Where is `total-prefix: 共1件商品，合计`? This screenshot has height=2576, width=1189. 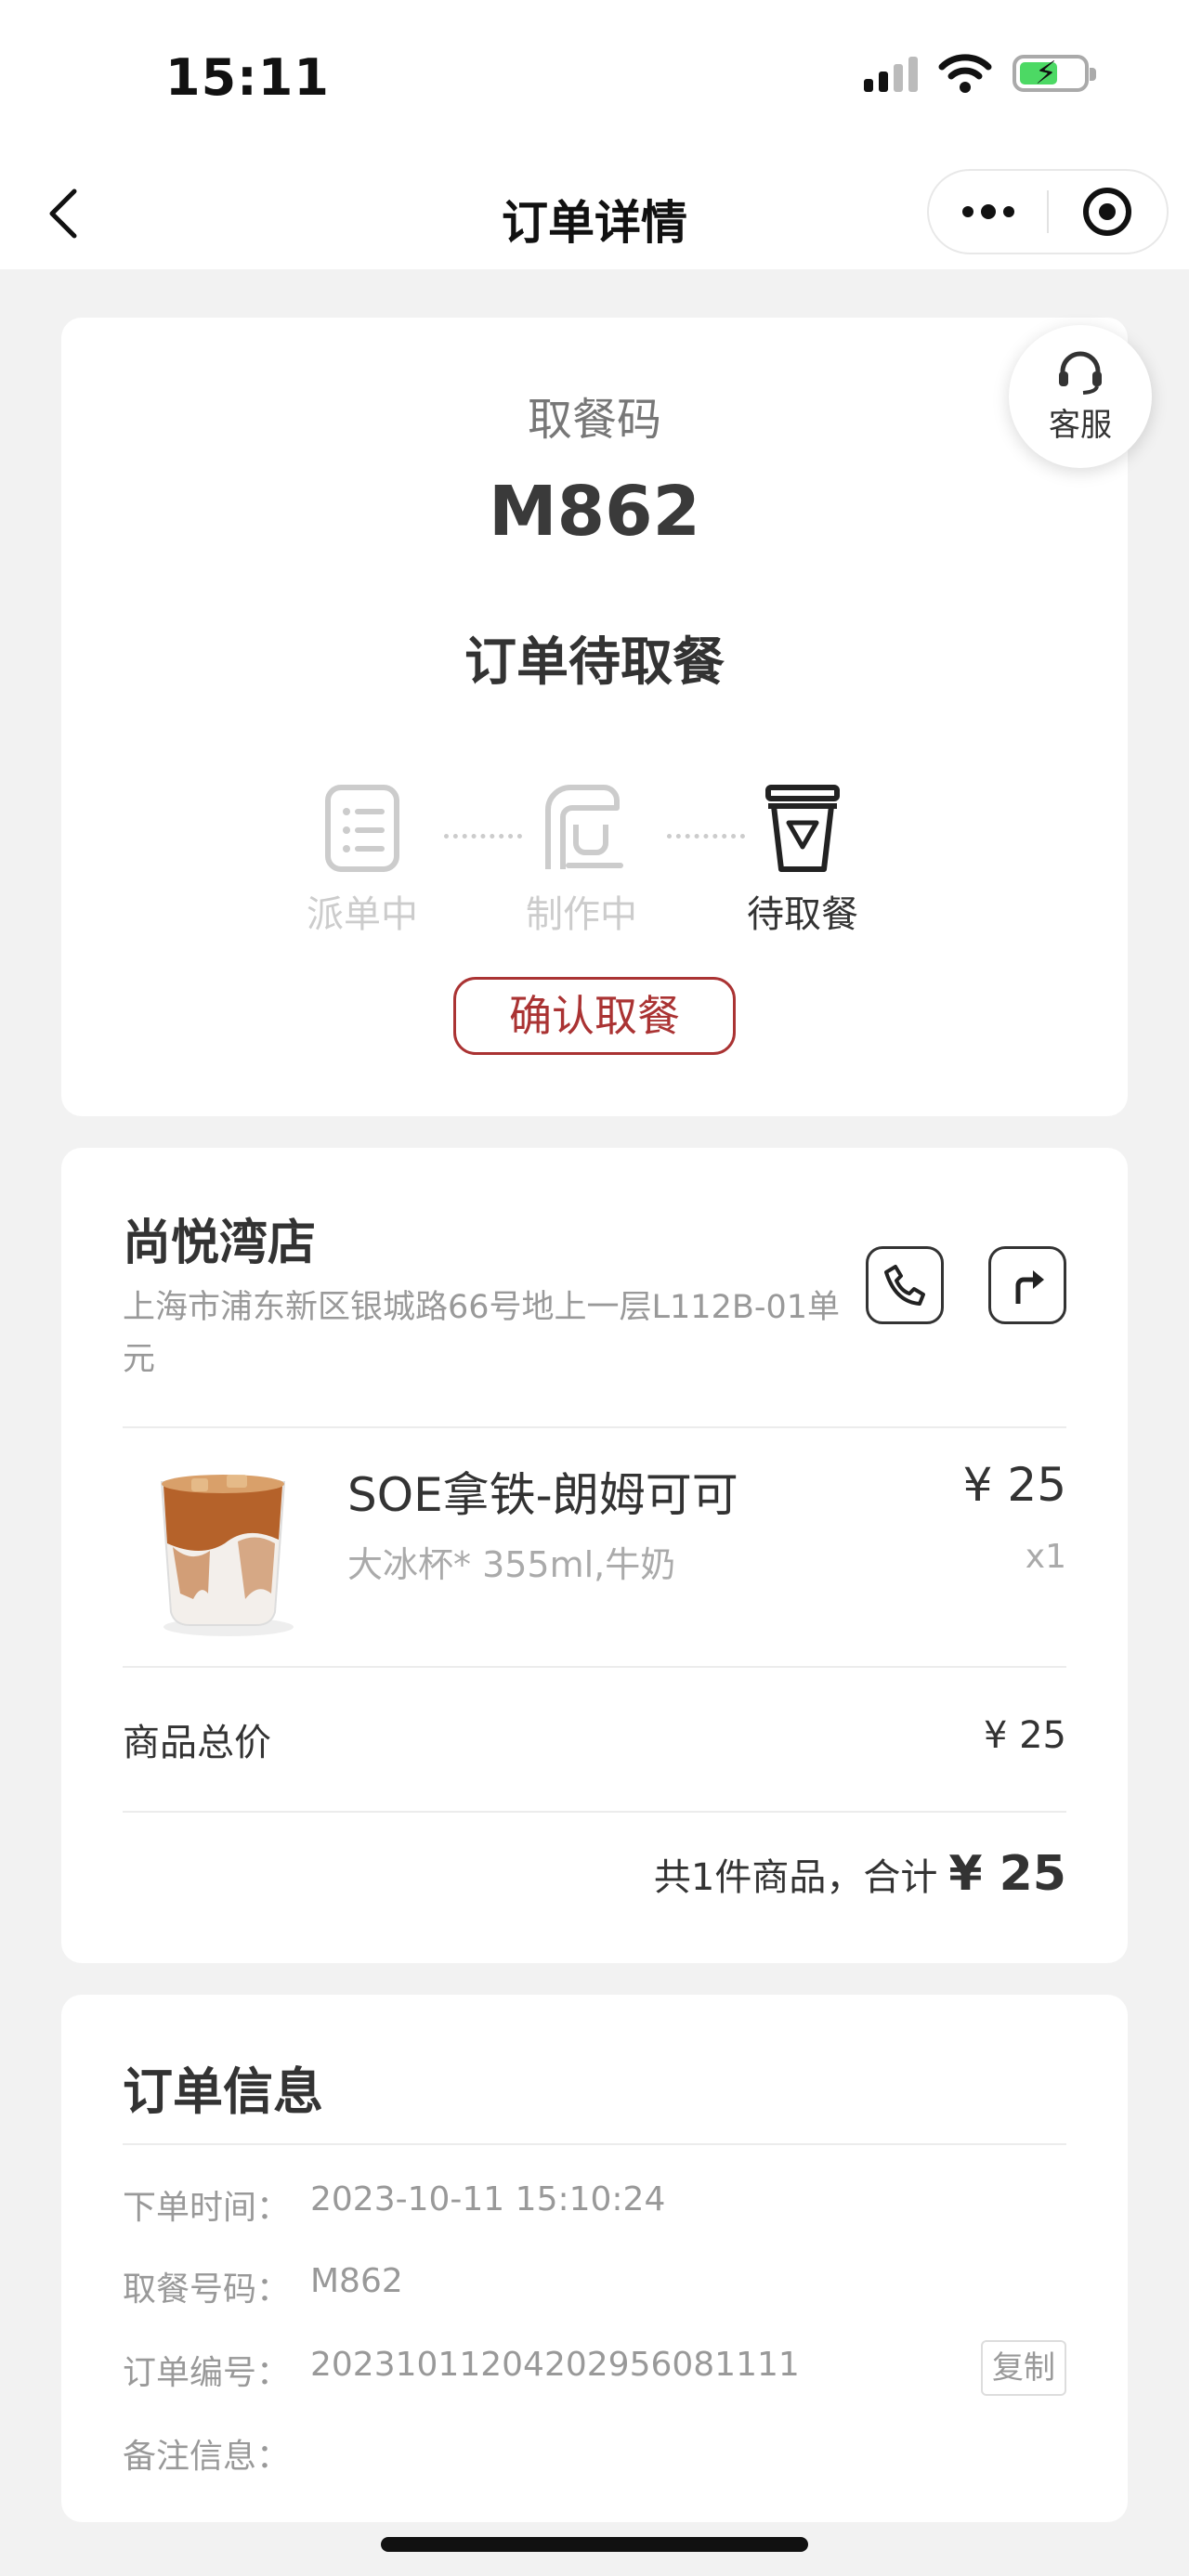
total-prefix: 共1件商品，合计 is located at coordinates (795, 1877).